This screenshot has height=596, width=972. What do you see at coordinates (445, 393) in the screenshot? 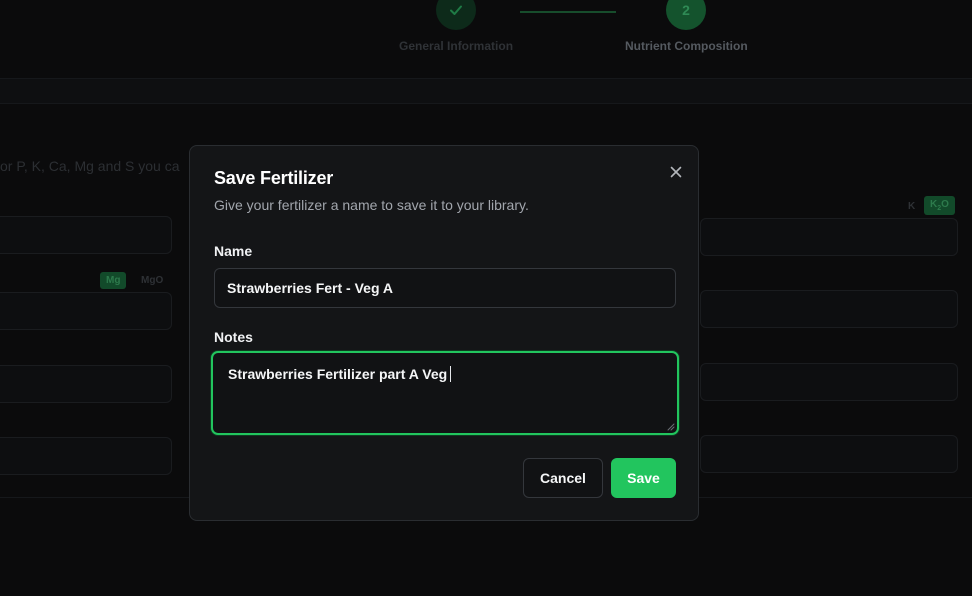
I see `notes-textarea: Strawberries Fertilizer part A Veg` at bounding box center [445, 393].